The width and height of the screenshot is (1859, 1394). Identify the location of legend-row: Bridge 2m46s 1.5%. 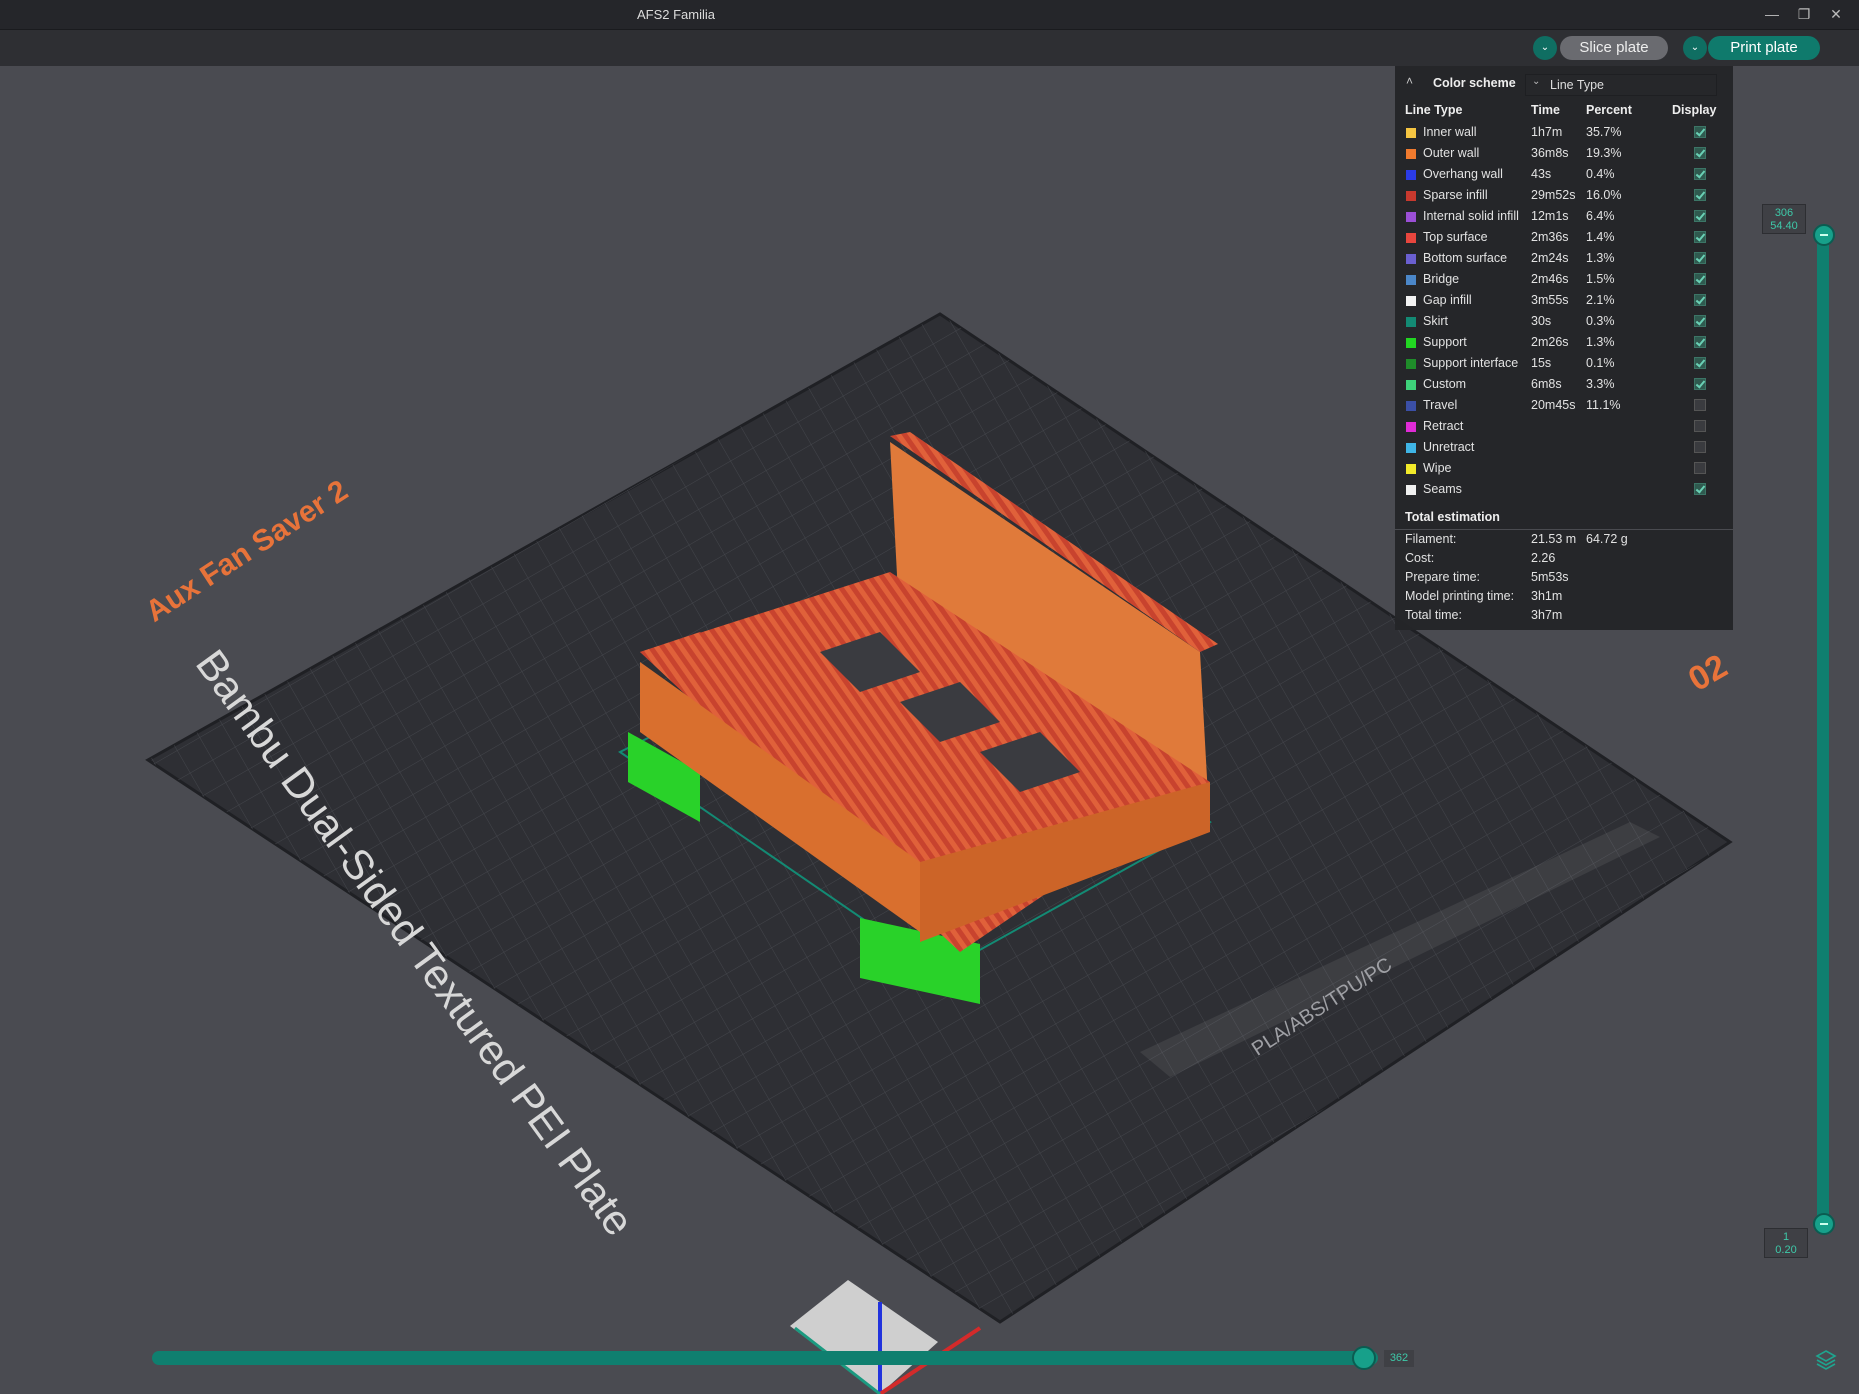
(1564, 279).